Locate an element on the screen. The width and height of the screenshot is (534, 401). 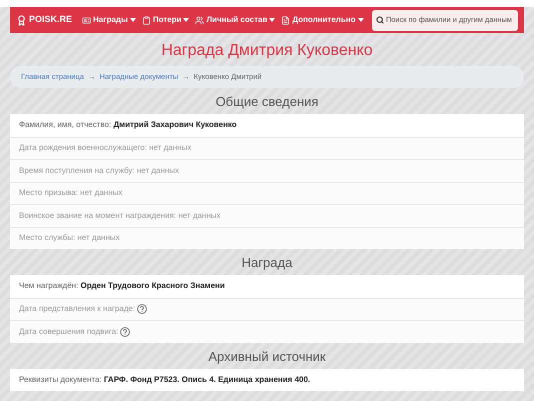
nav-menu: Личный состав is located at coordinates (235, 20).